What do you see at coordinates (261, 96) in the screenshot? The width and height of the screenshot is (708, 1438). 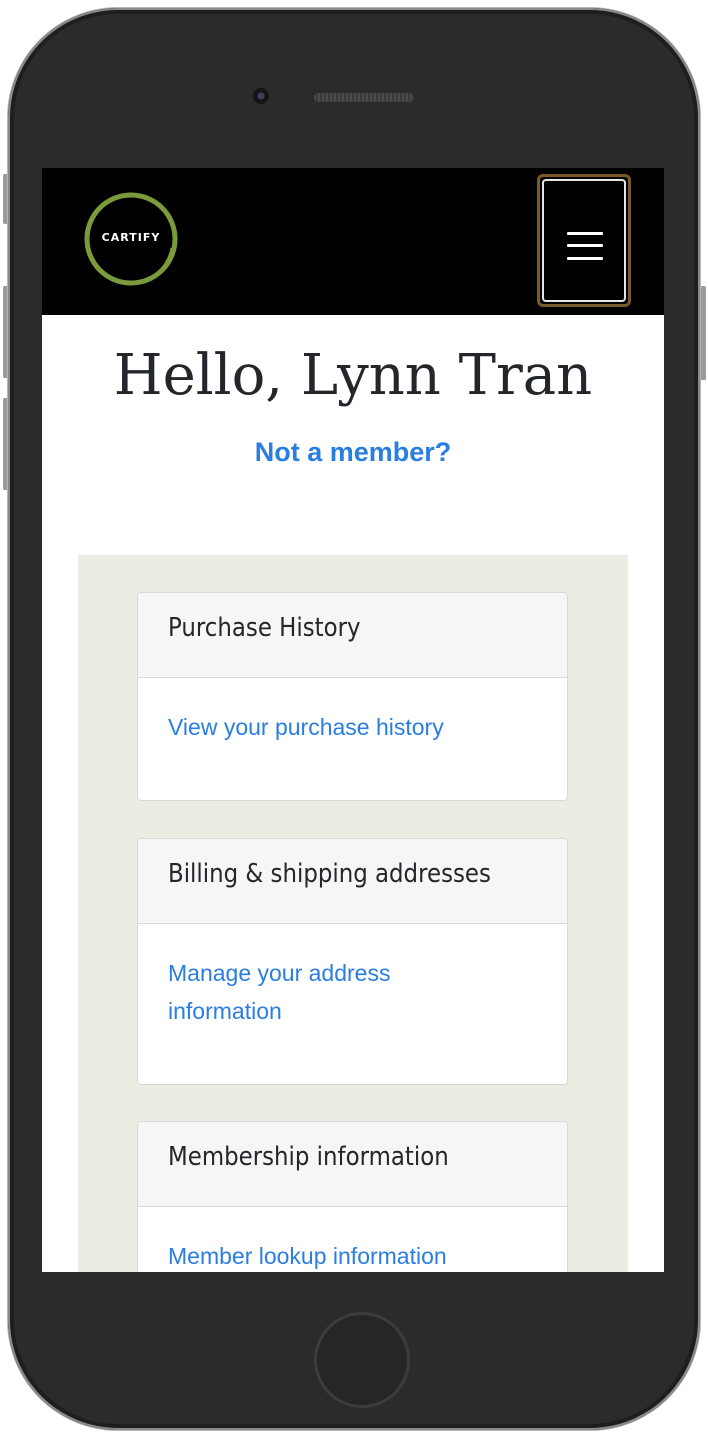 I see `front-camera-icon` at bounding box center [261, 96].